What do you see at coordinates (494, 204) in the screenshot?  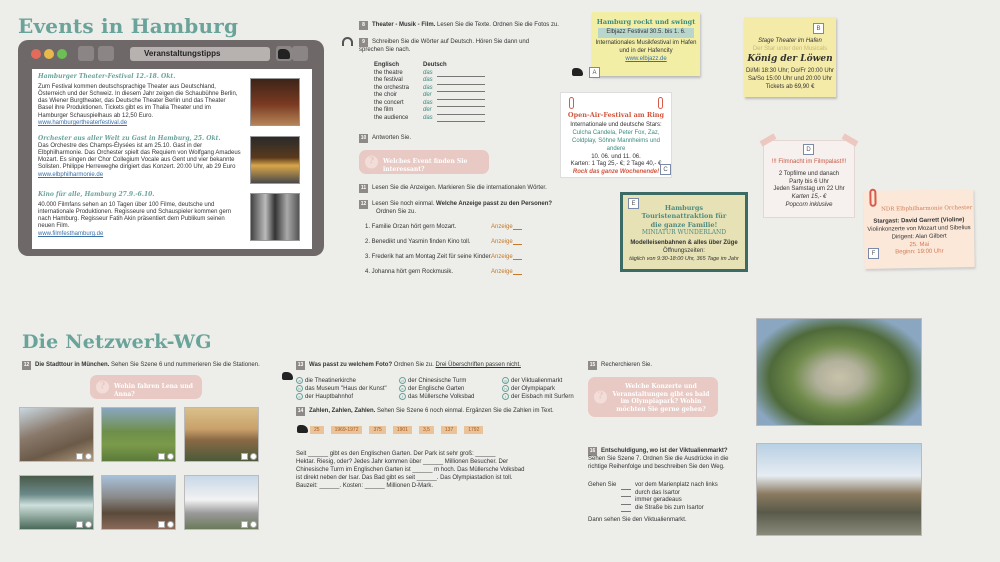 I see `task-title: Welche Anzeige passt zu den Personen?` at bounding box center [494, 204].